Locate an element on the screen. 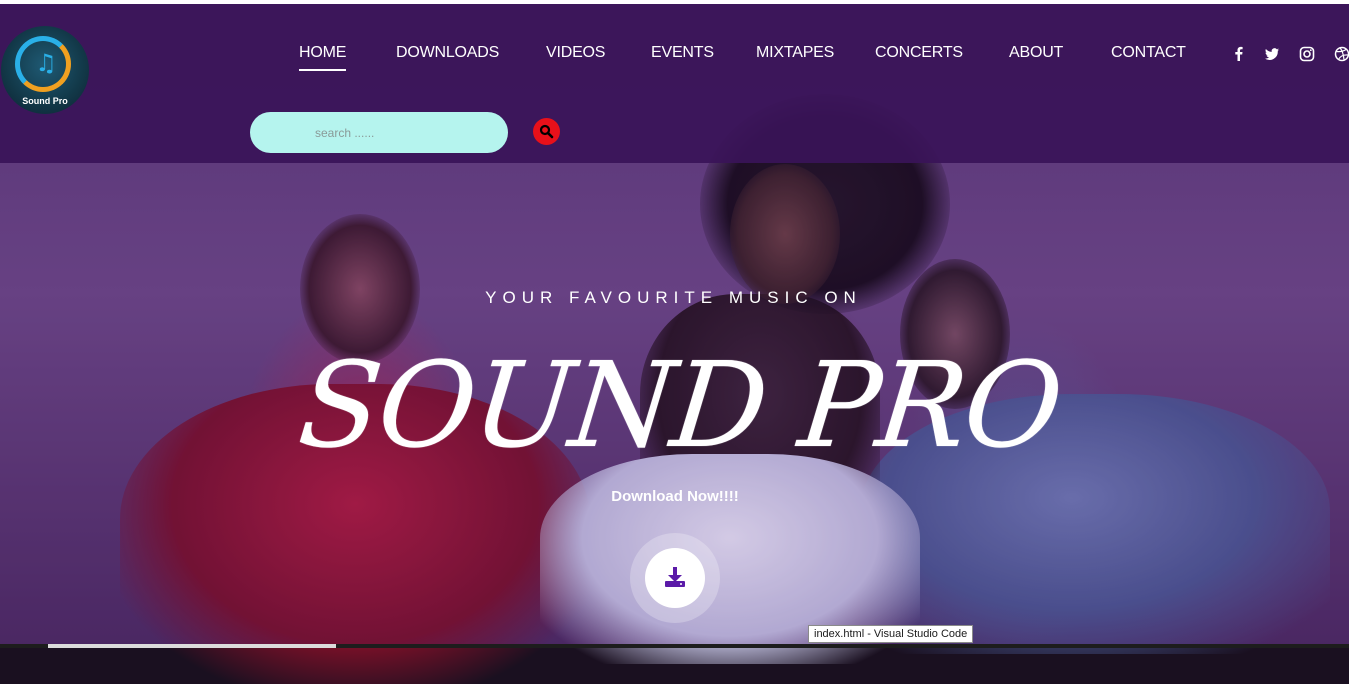 This screenshot has width=1349, height=684. hero-title: SOUND PRO is located at coordinates (680, 405).